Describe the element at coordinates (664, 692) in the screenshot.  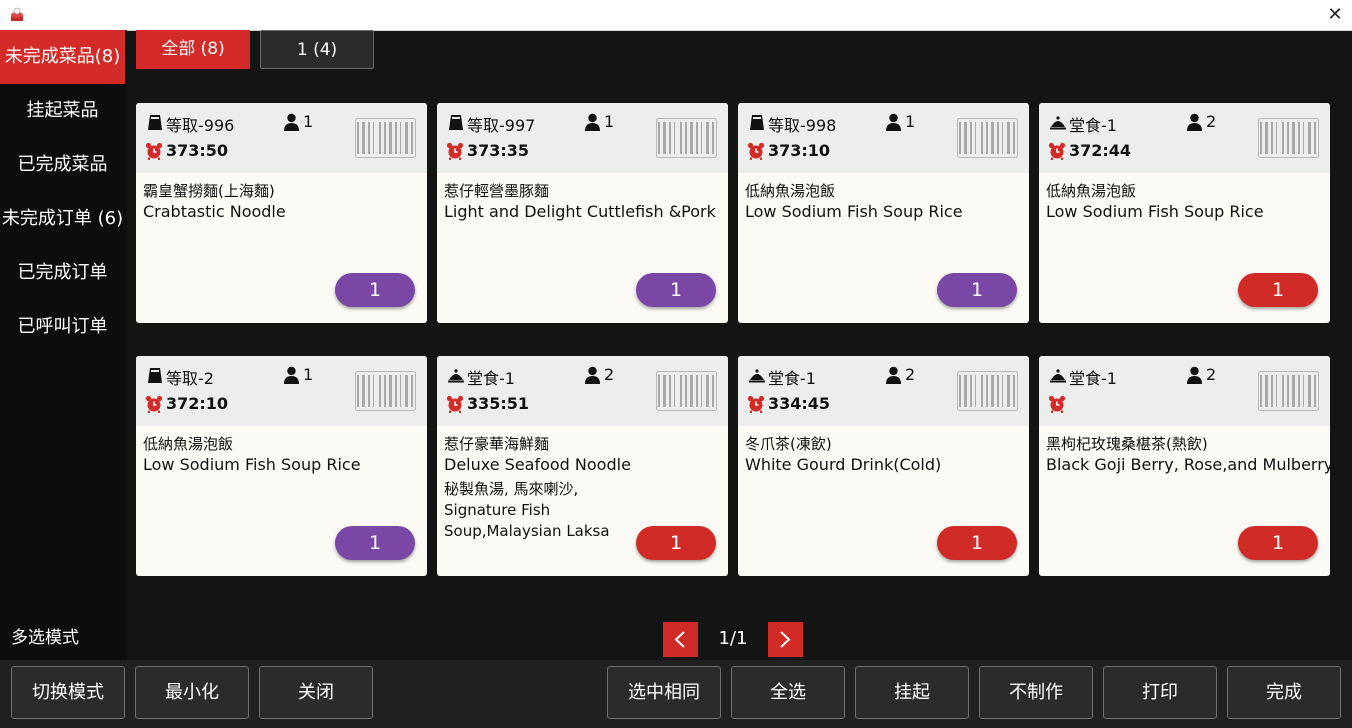
I see `select-same-button: 选中相同` at that location.